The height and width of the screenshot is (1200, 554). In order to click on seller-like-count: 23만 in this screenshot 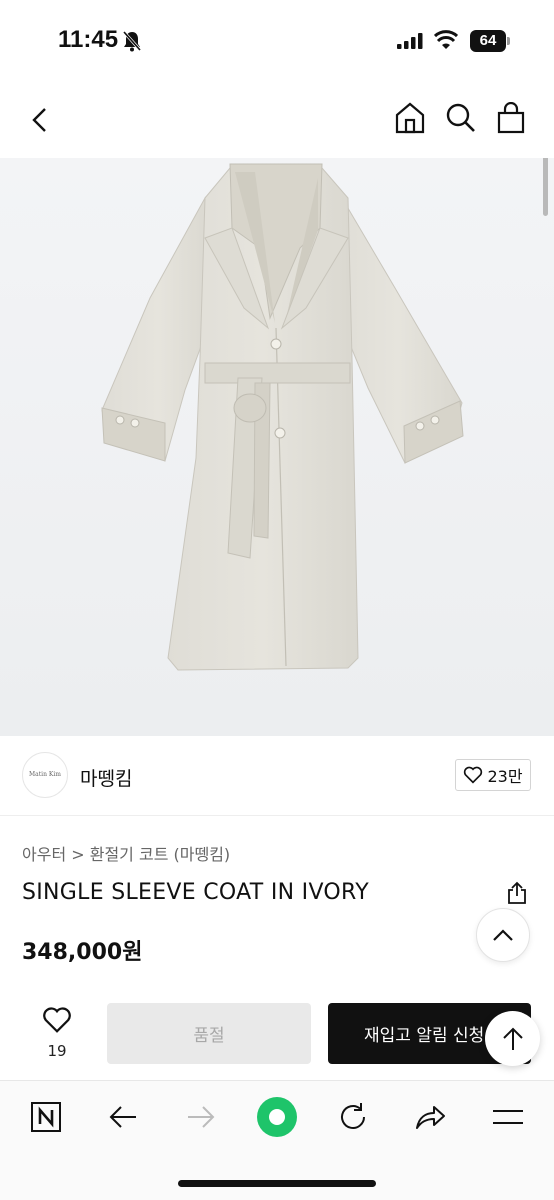, I will do `click(505, 776)`.